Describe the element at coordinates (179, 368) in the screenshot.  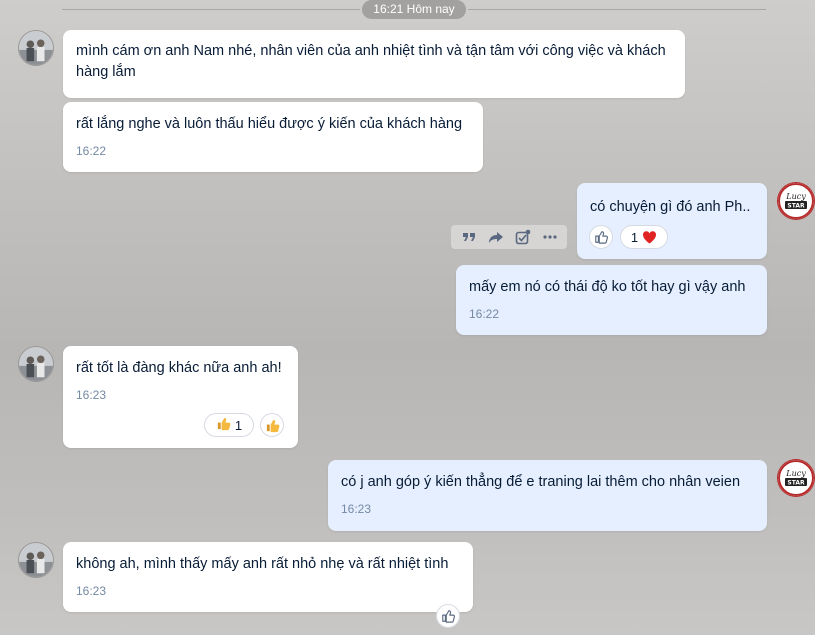
I see `message-text: rất tốt là đàng khác nữa anh ah!` at that location.